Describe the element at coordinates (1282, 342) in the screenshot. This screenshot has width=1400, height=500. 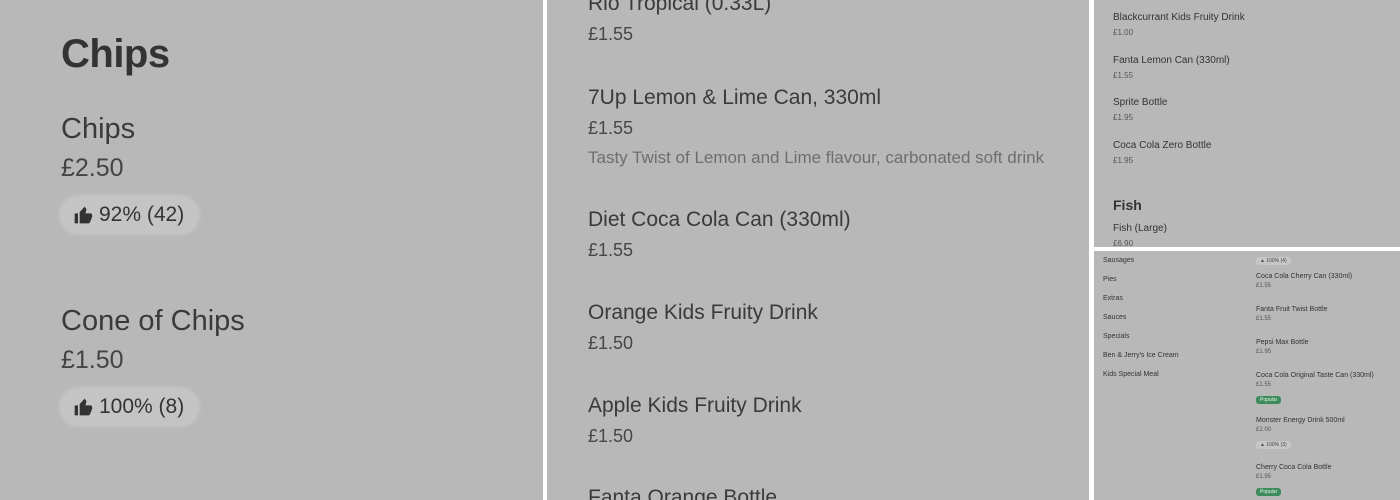
I see `item-name: Pepsi Max Bottle` at that location.